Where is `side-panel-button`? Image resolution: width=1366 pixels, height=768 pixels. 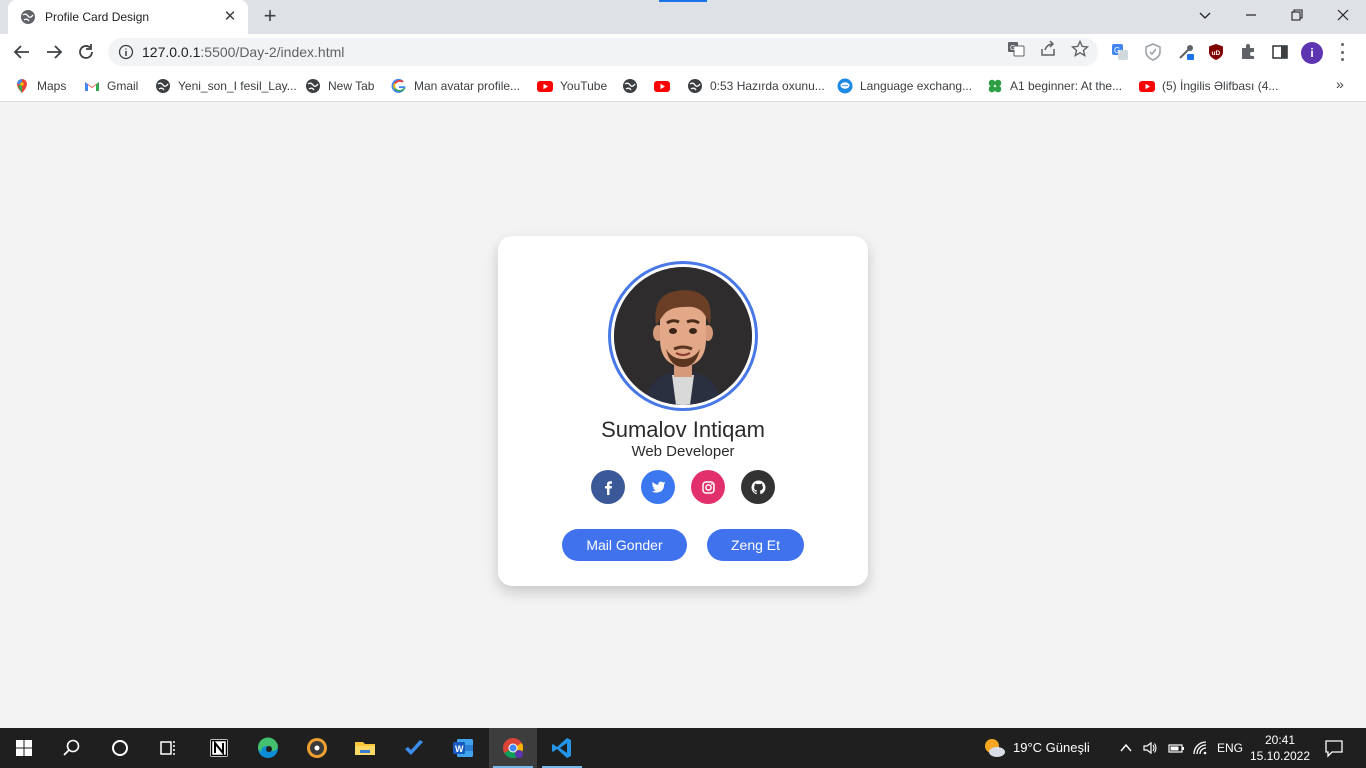
side-panel-button is located at coordinates (1280, 52).